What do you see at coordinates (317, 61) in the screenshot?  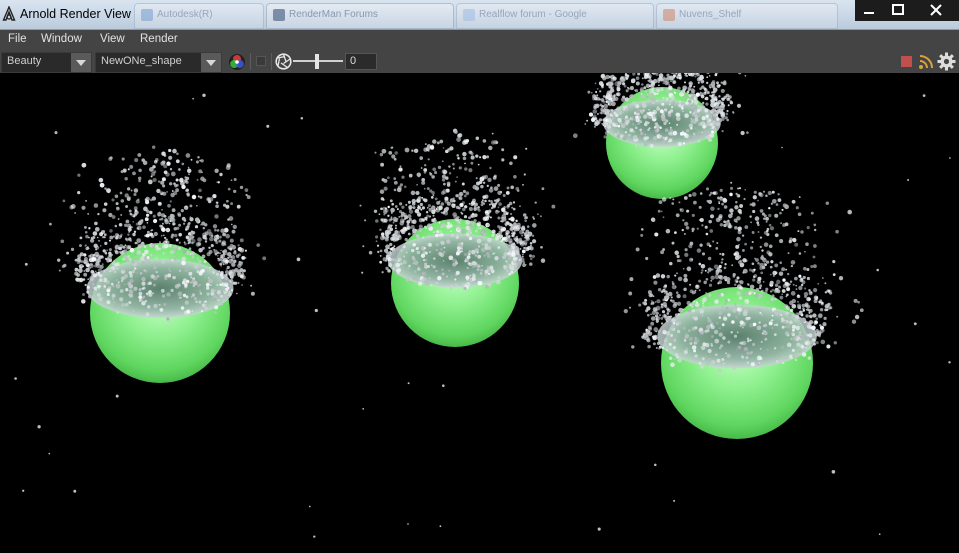 I see `exposure-slider-handle` at bounding box center [317, 61].